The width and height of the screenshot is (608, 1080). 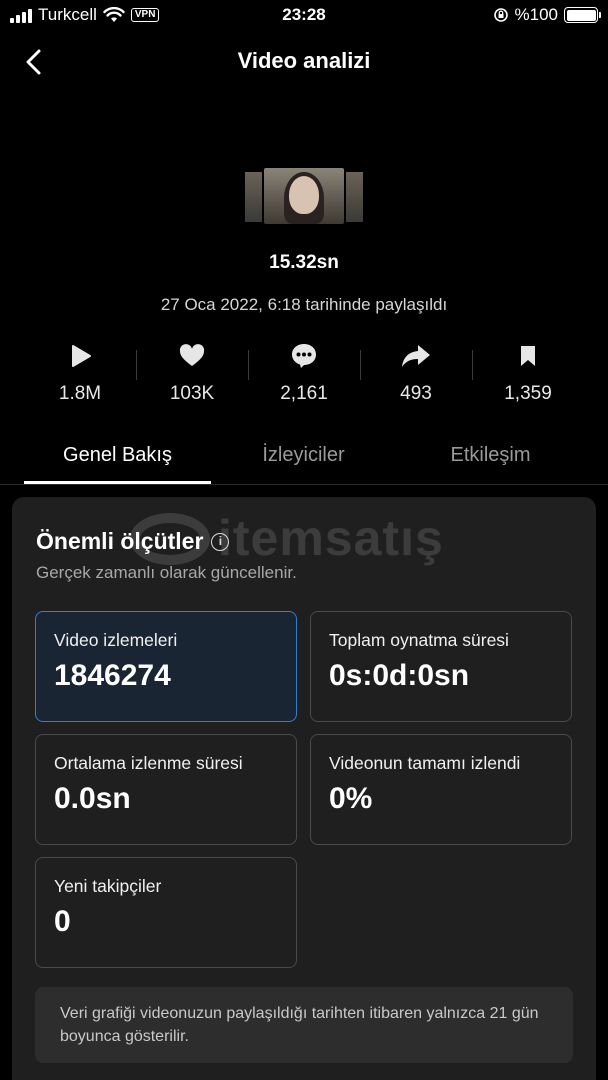 What do you see at coordinates (425, 763) in the screenshot?
I see `metric-label: Videonun tamamı izlendi` at bounding box center [425, 763].